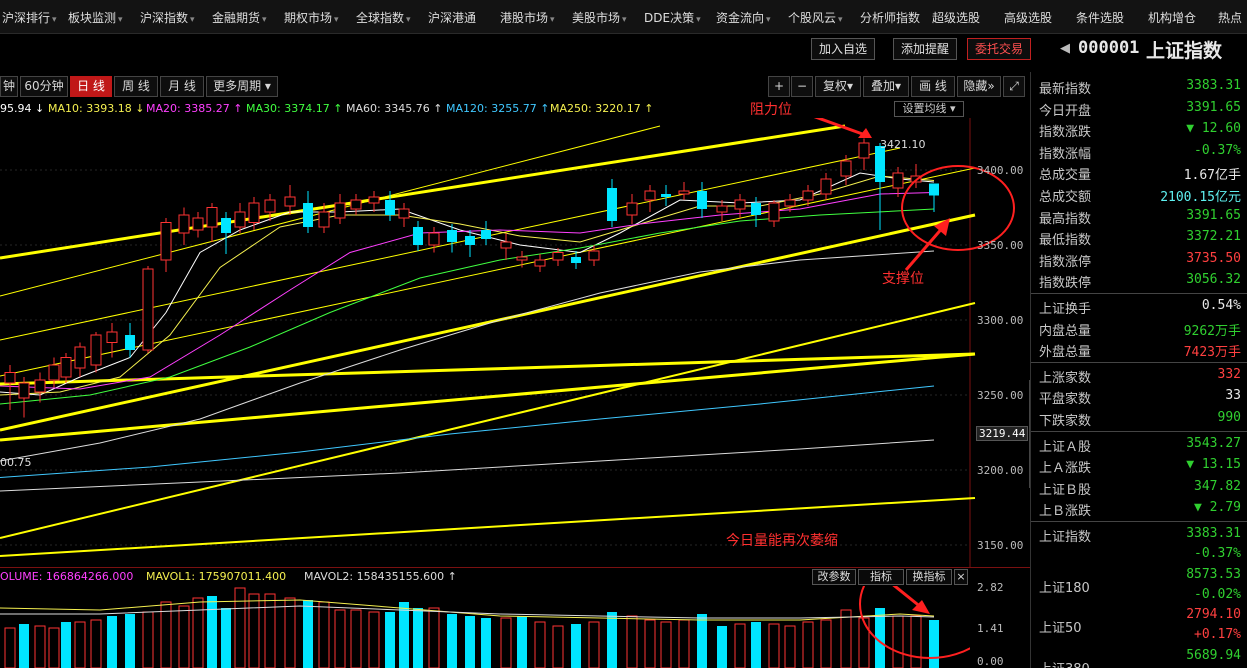 This screenshot has width=1247, height=668. Describe the element at coordinates (1213, 258) in the screenshot. I see `quote-value: 3735.50` at that location.